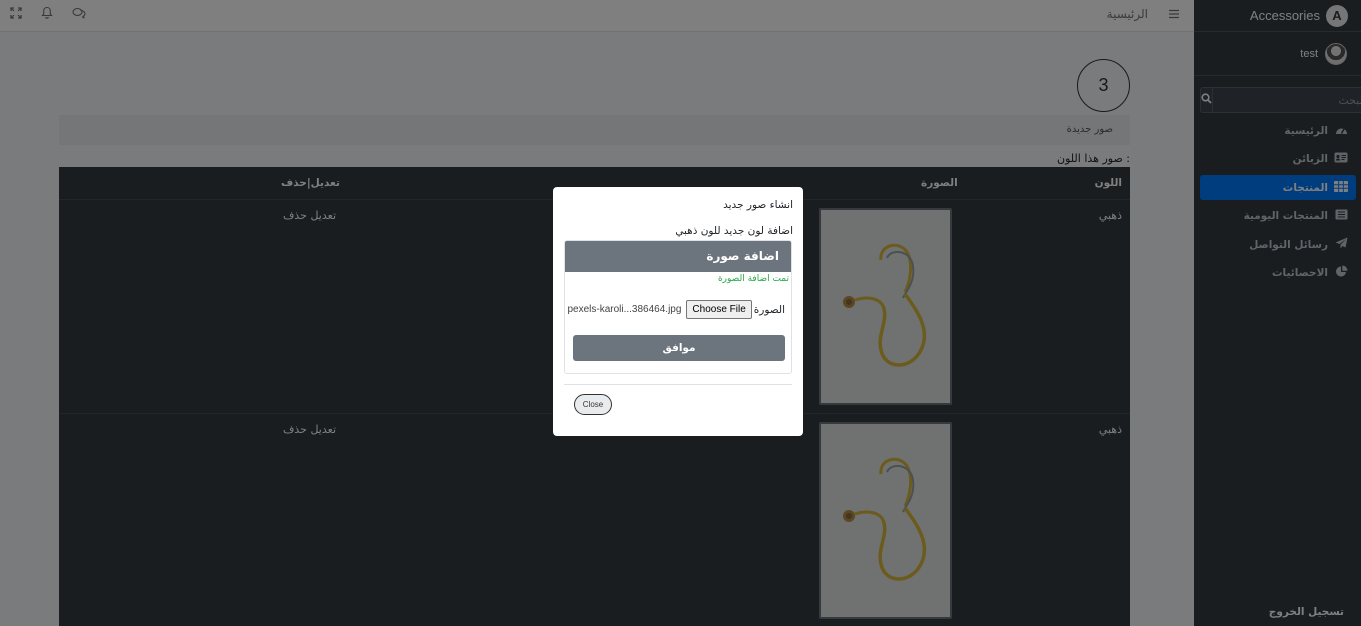 The width and height of the screenshot is (1361, 626). I want to click on modal-subtitle: اضافة لون جديد للون ذهبي, so click(734, 231).